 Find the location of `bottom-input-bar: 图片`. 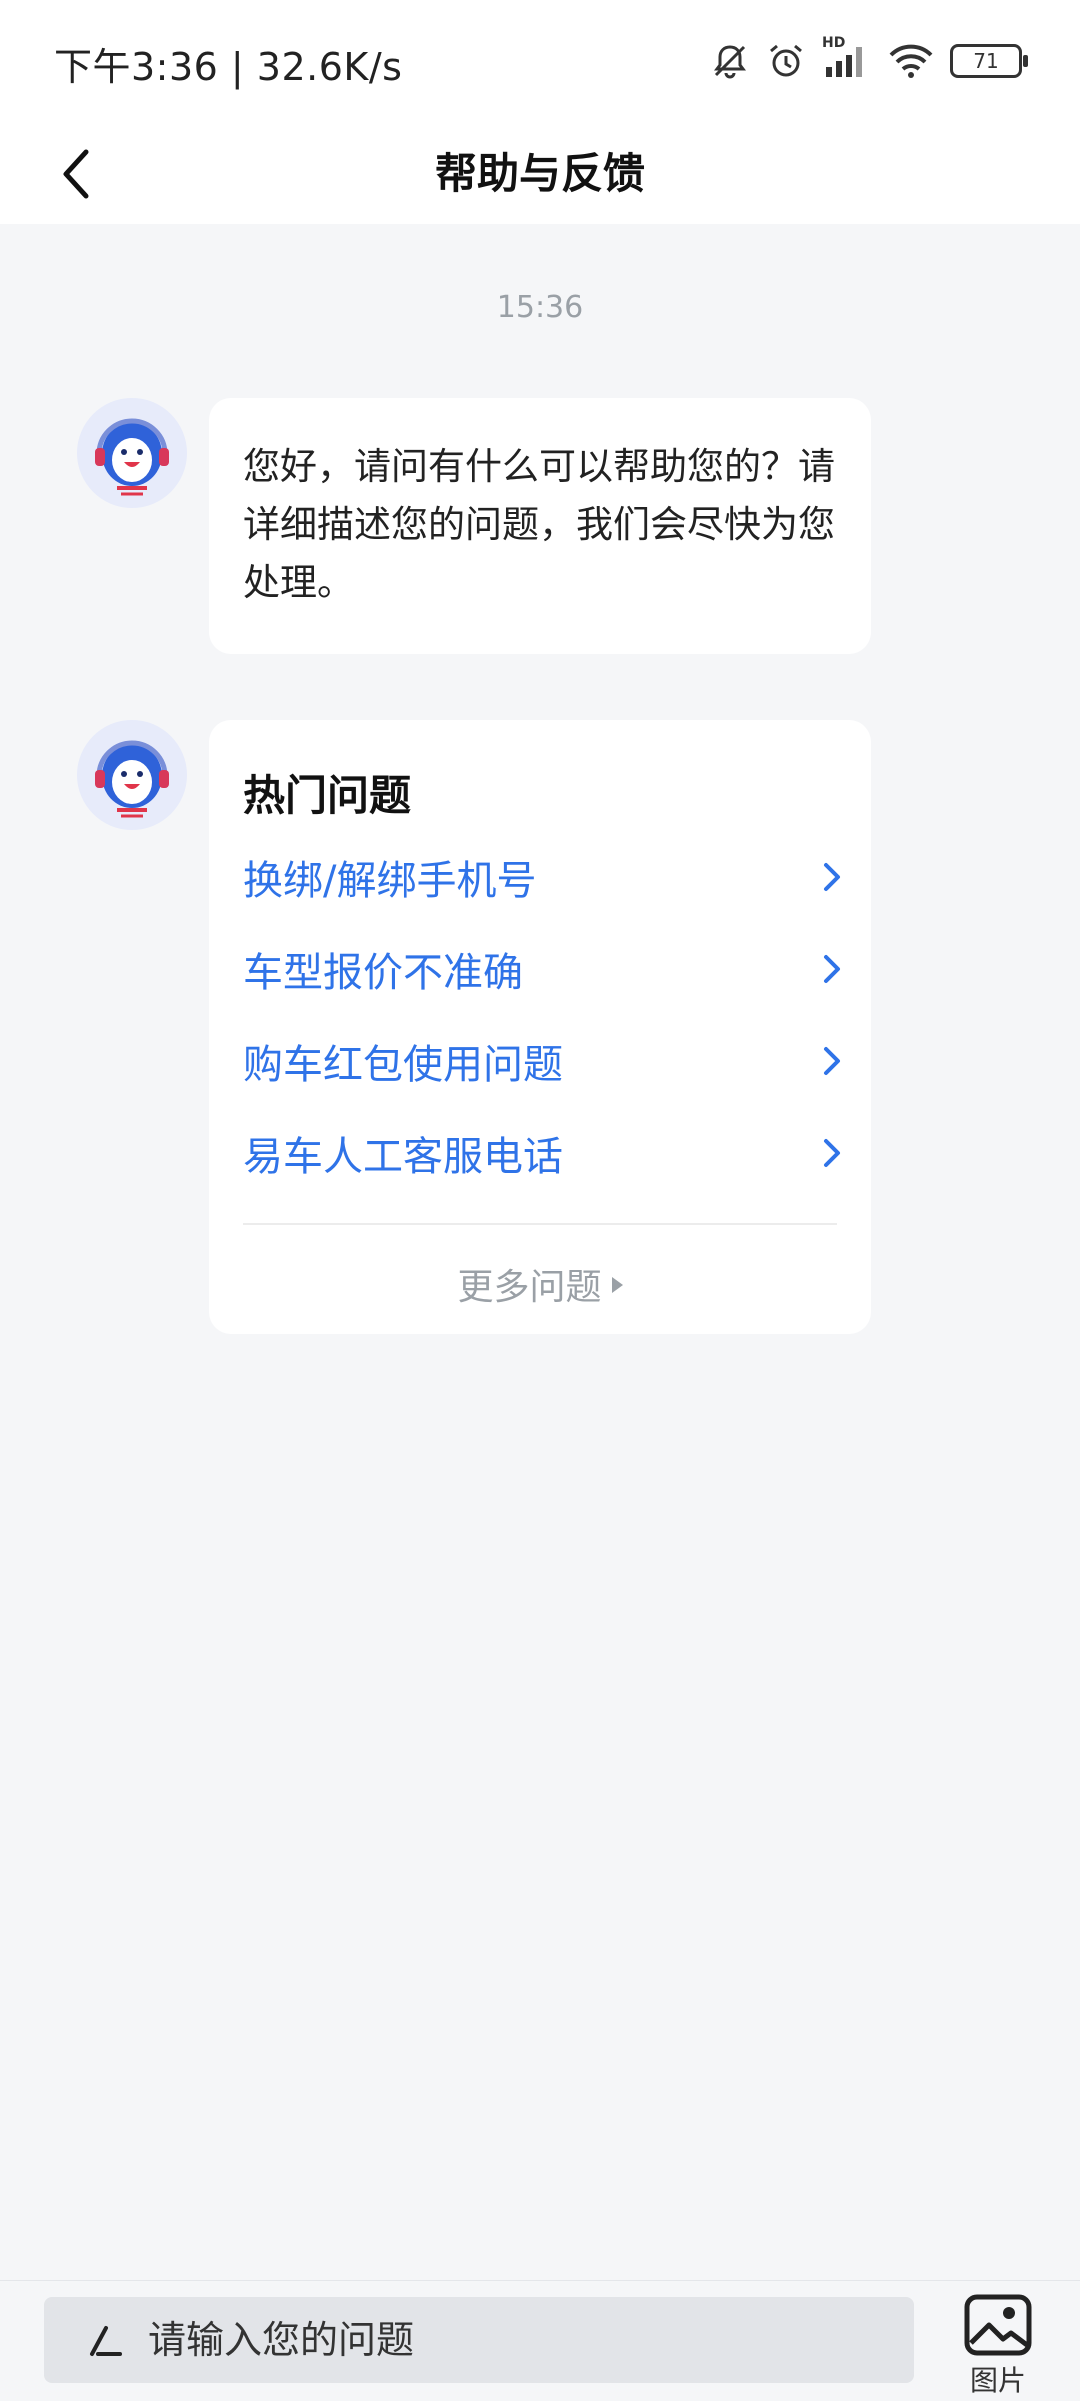

bottom-input-bar: 图片 is located at coordinates (540, 2340).